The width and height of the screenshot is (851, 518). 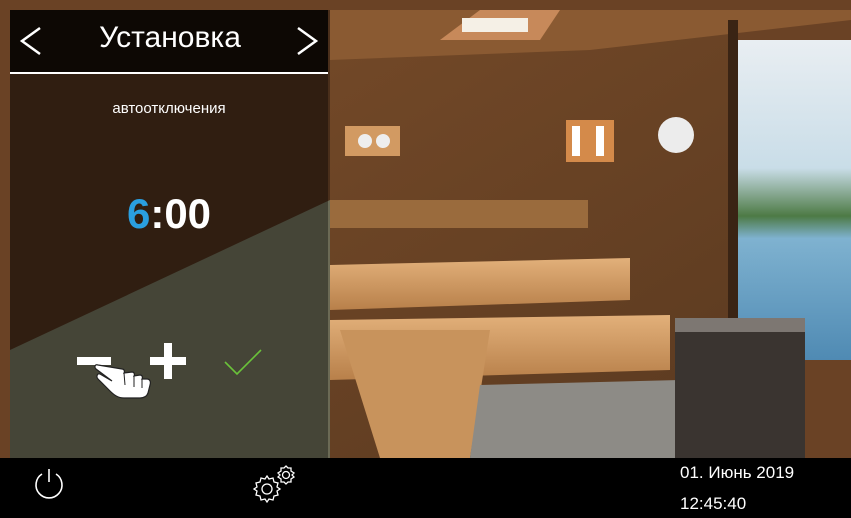 I want to click on chevron-right-icon, so click(x=307, y=41).